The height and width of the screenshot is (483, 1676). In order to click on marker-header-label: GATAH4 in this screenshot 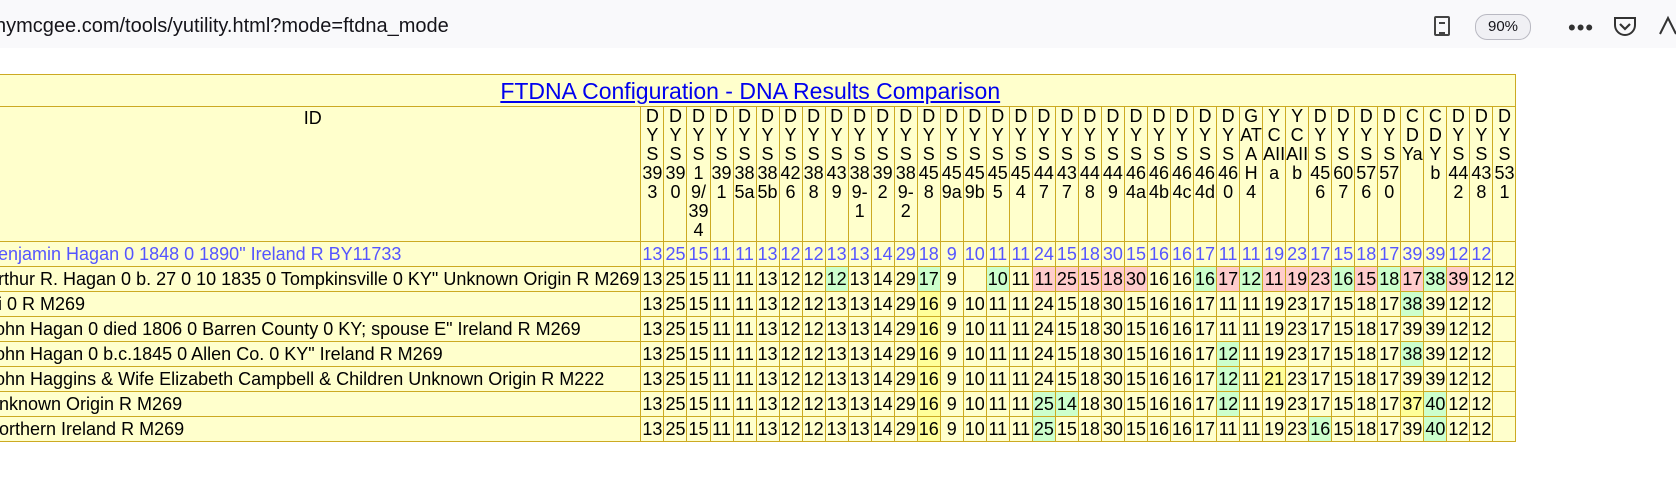, I will do `click(1251, 154)`.